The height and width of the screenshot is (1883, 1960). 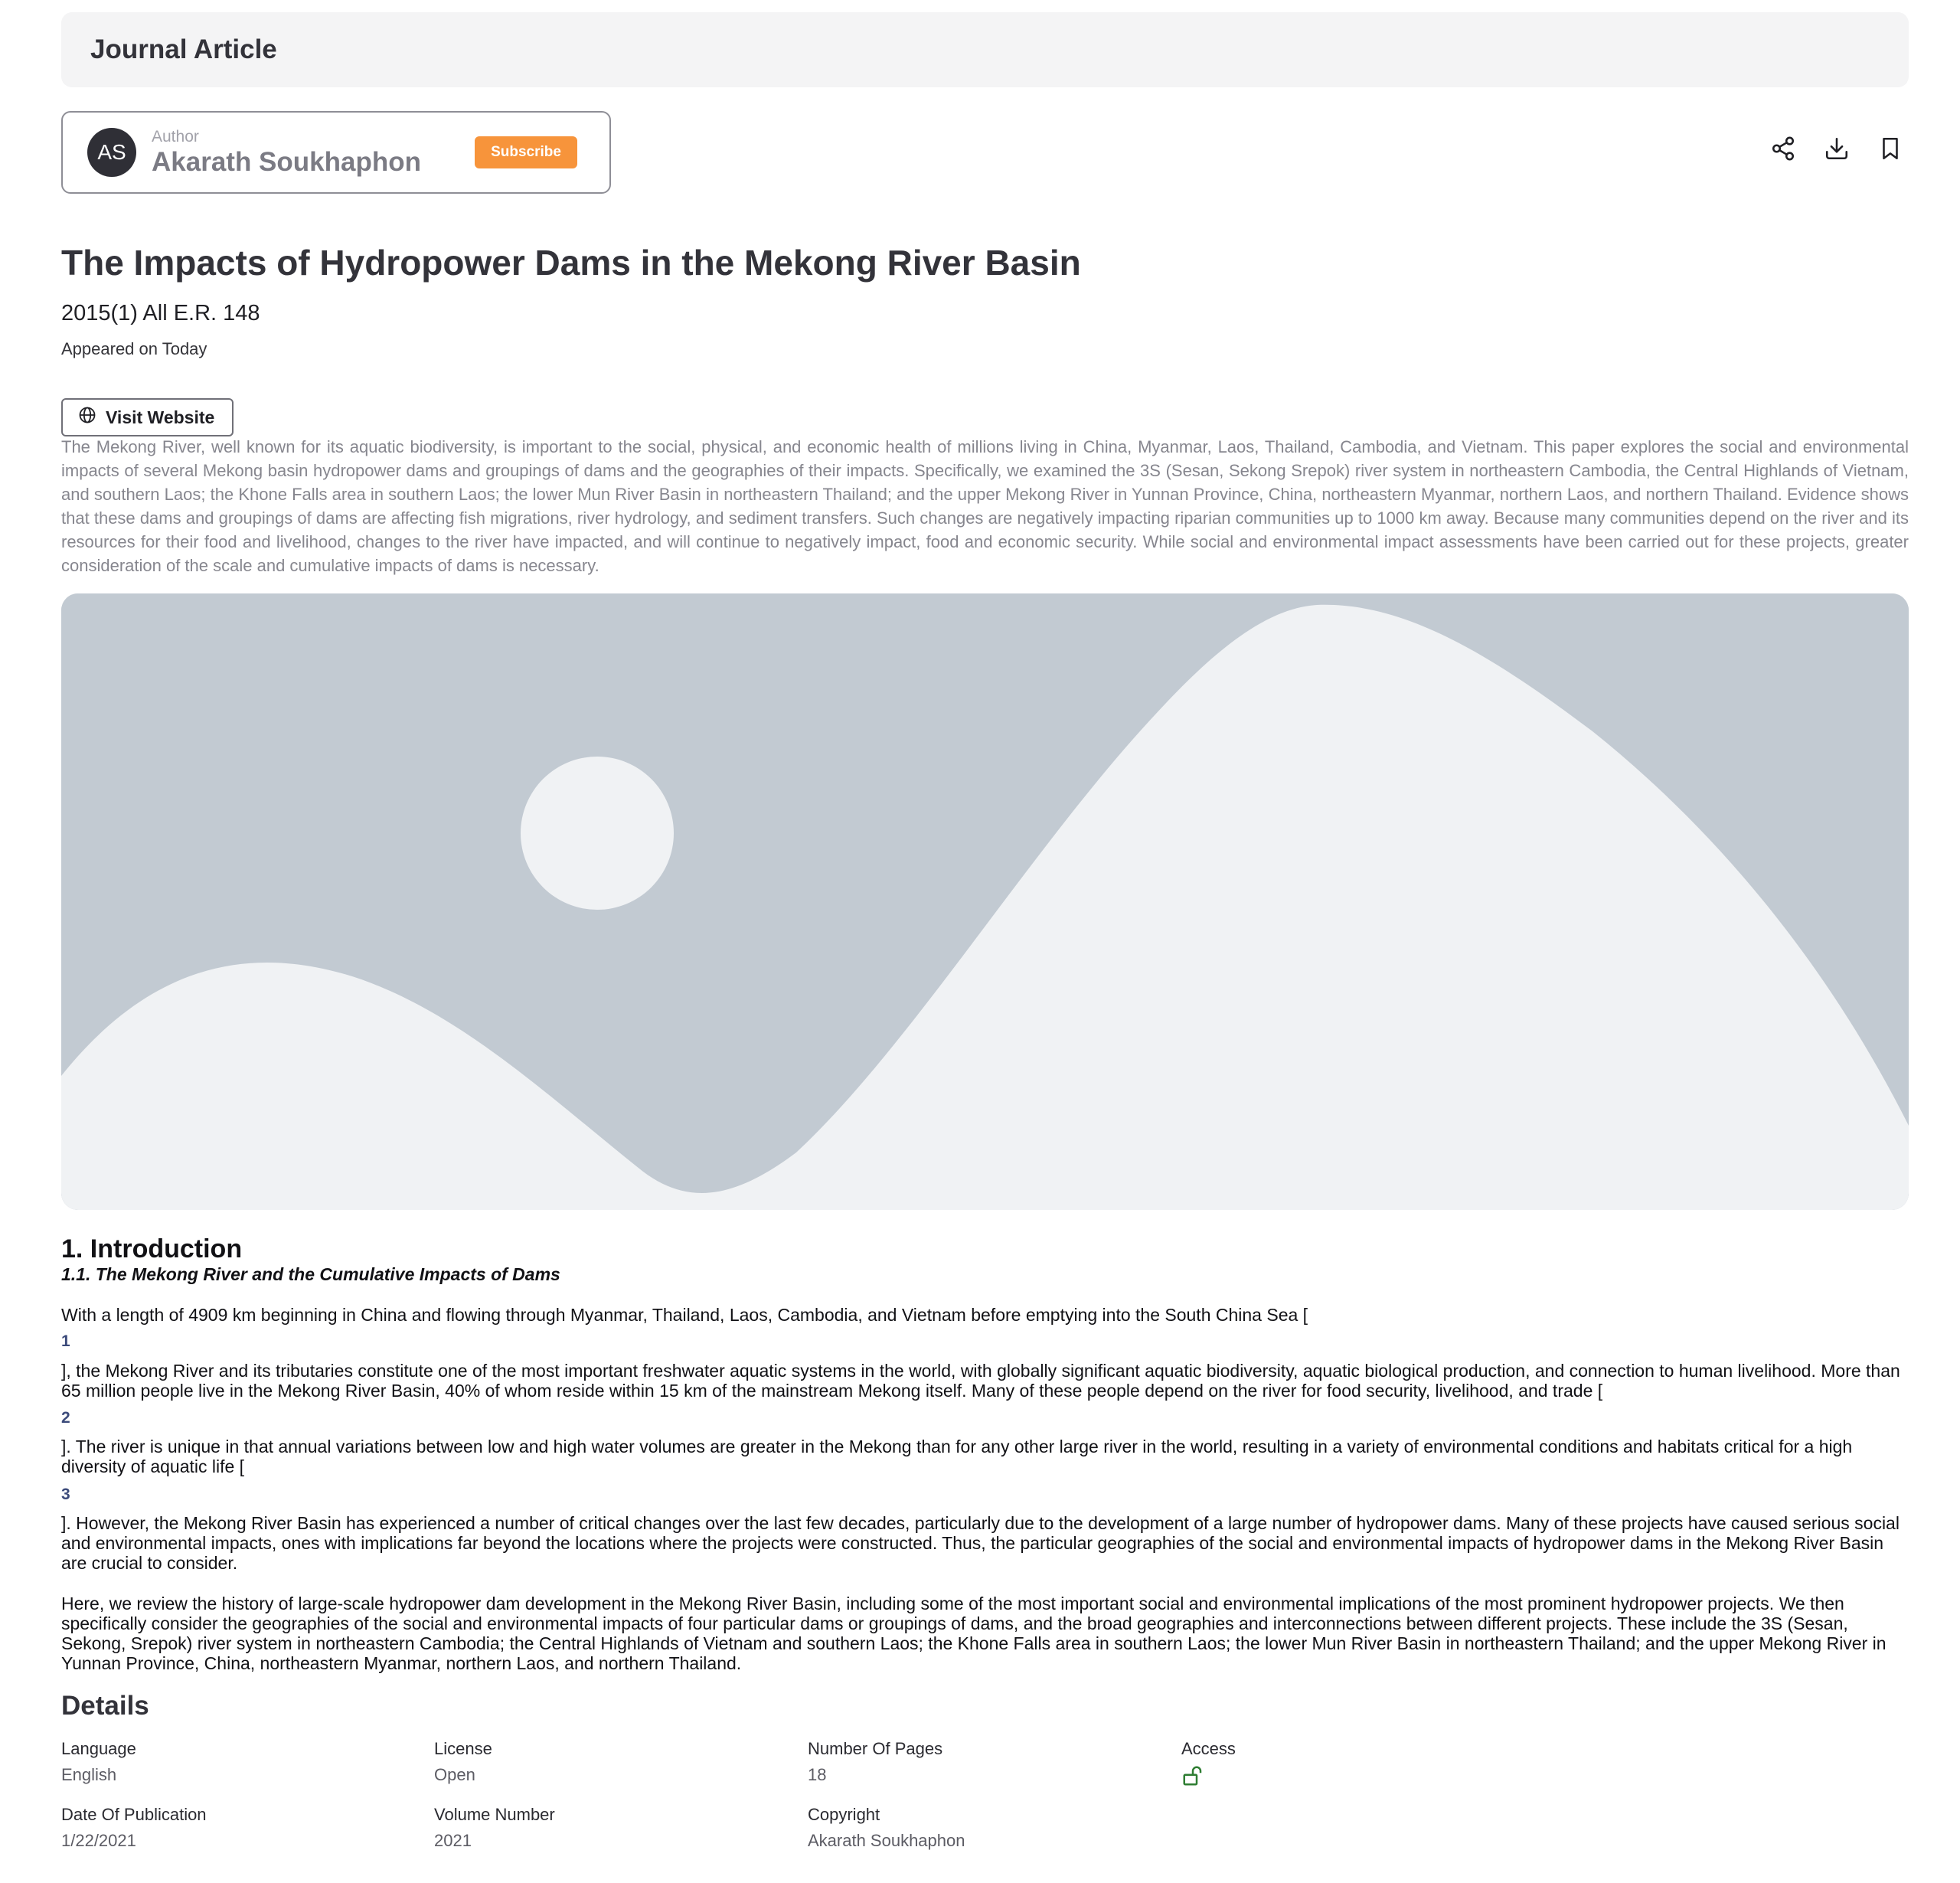 What do you see at coordinates (89, 1774) in the screenshot?
I see `detail-value: English` at bounding box center [89, 1774].